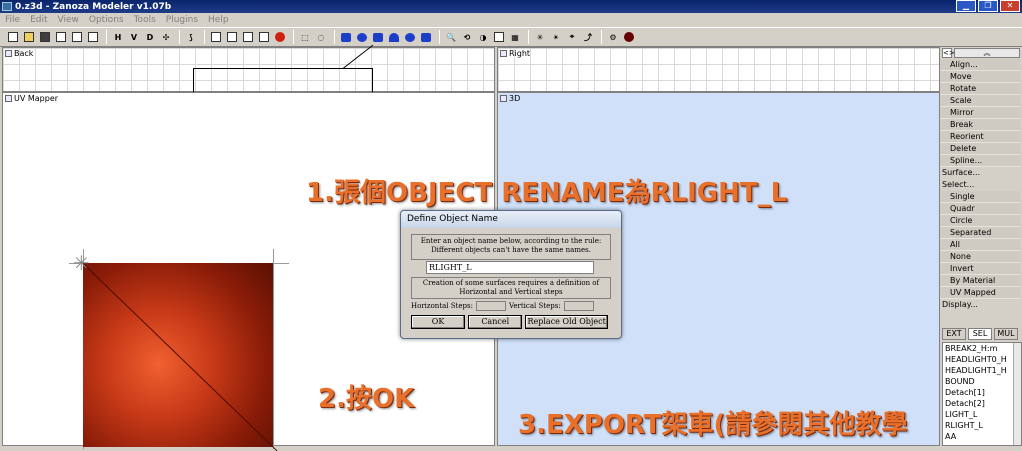 Image resolution: width=1022 pixels, height=451 pixels. Describe the element at coordinates (980, 221) in the screenshot. I see `command-circle: Circle` at that location.